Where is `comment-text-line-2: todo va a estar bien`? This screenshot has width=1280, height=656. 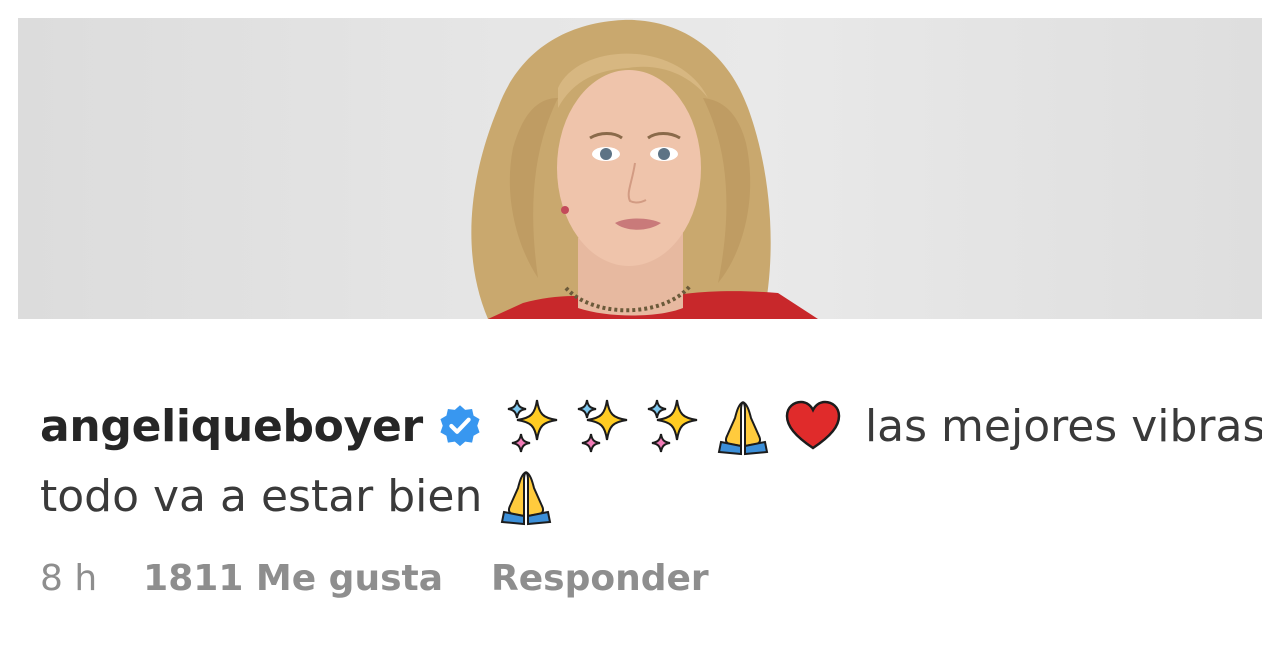 comment-text-line-2: todo va a estar bien is located at coordinates (261, 496).